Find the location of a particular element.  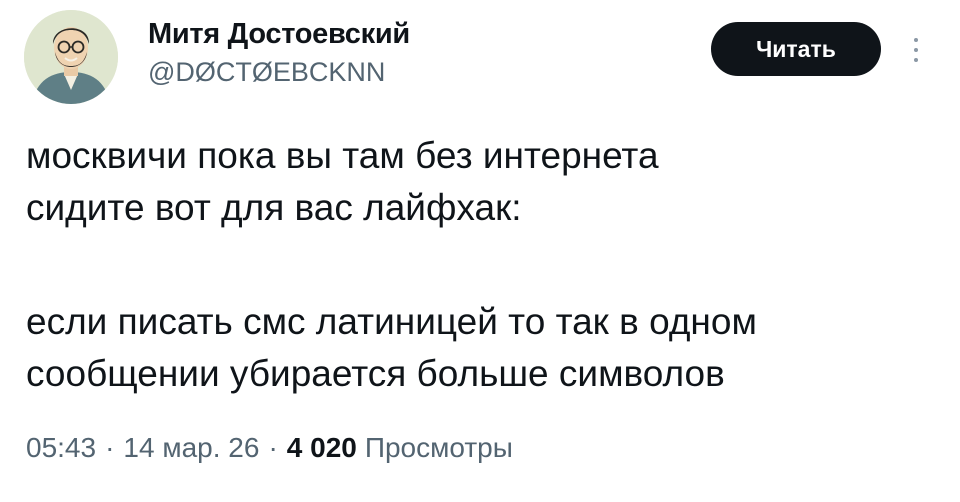

avatar-illustration is located at coordinates (71, 57).